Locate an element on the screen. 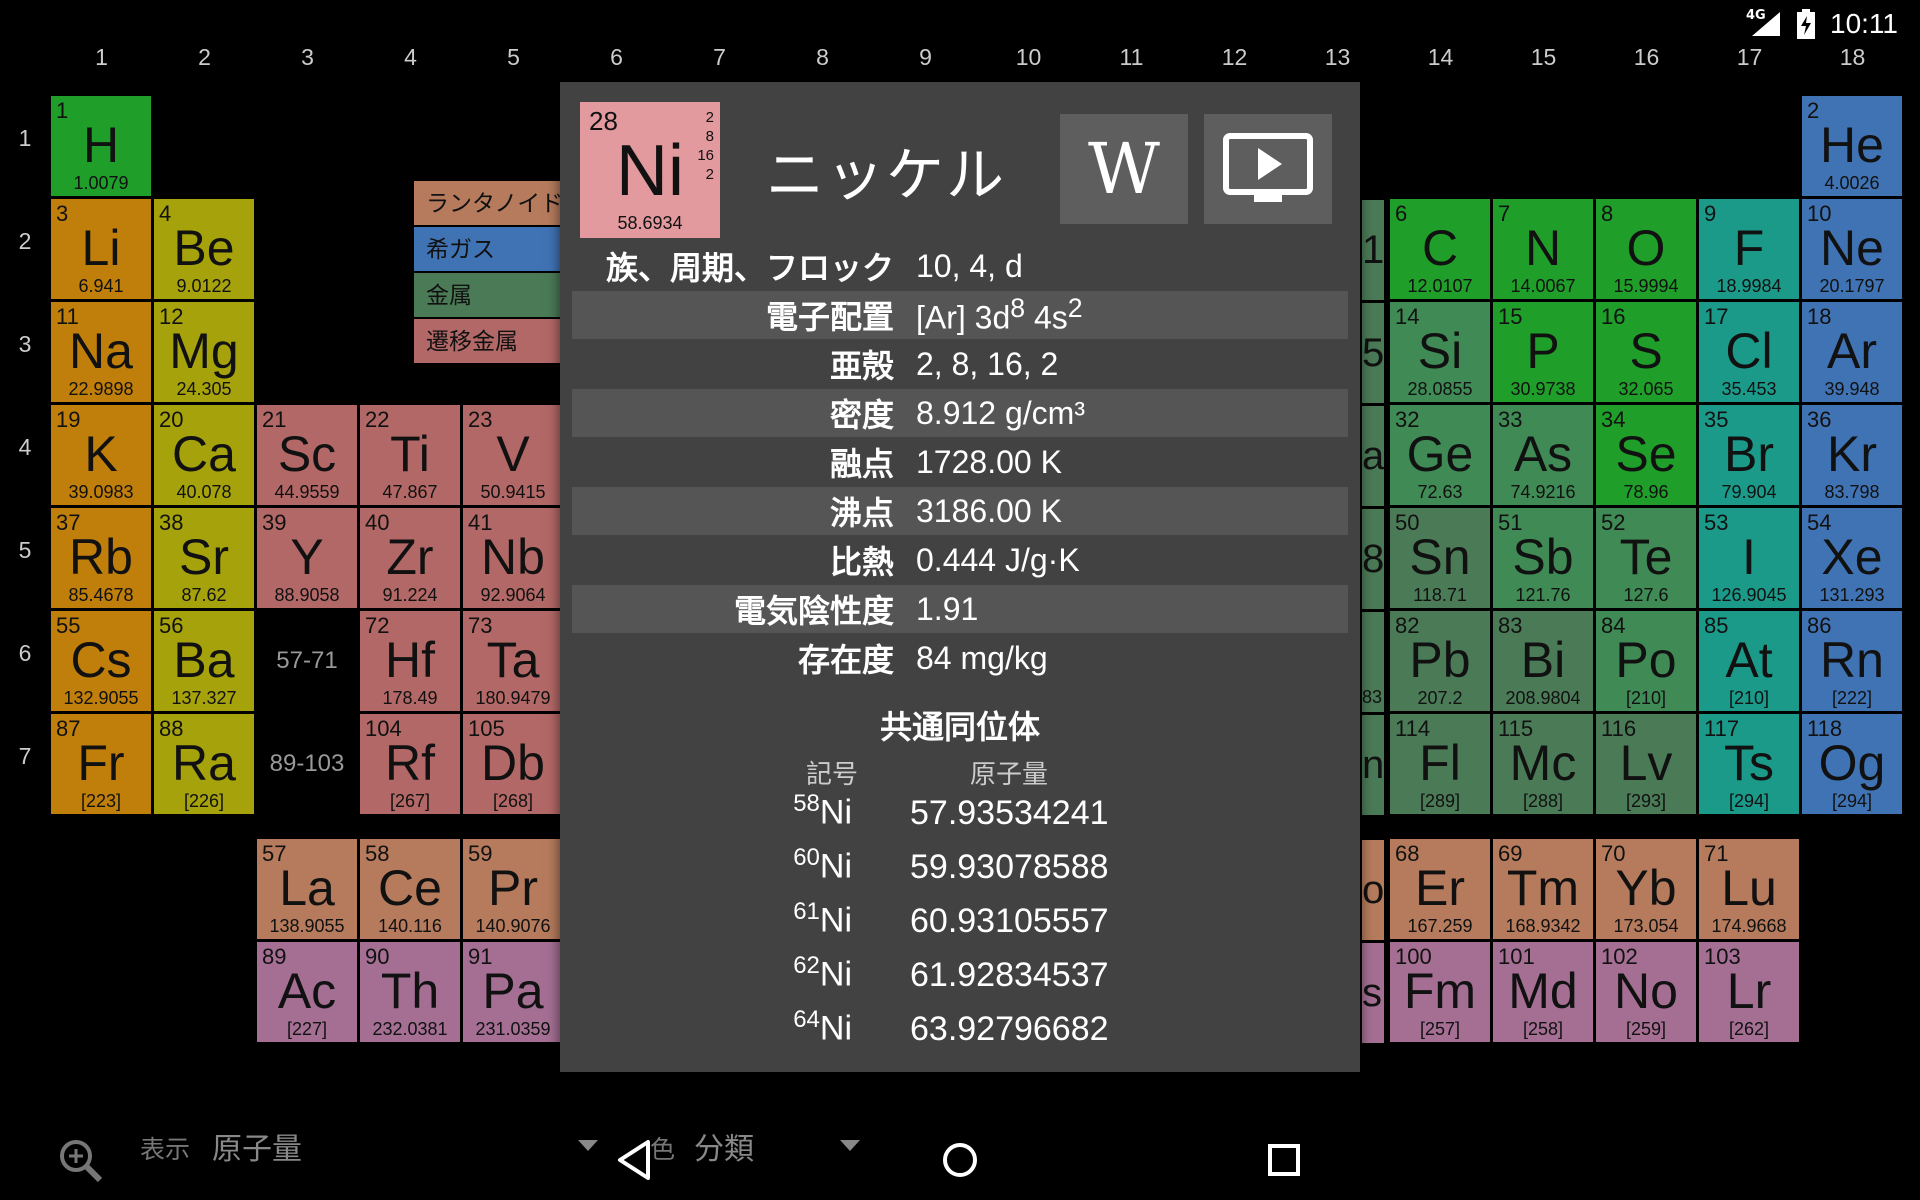 The image size is (1920, 1200). element-cell-hf: 72 Hf 178.49 is located at coordinates (410, 661).